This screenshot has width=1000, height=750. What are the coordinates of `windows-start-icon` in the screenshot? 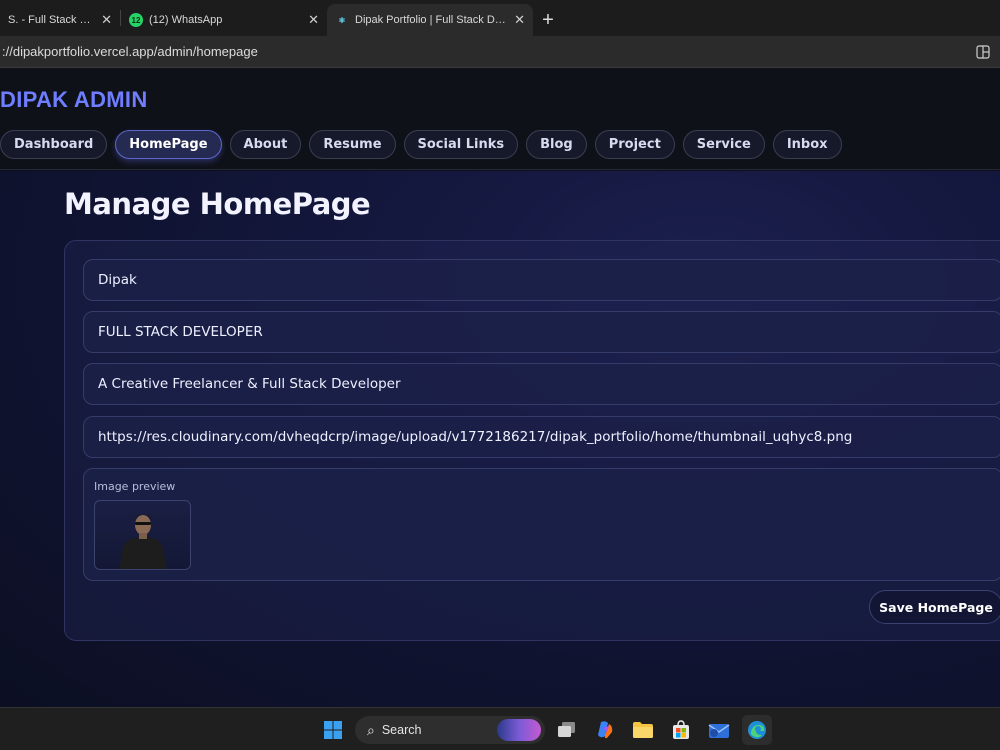 It's located at (333, 730).